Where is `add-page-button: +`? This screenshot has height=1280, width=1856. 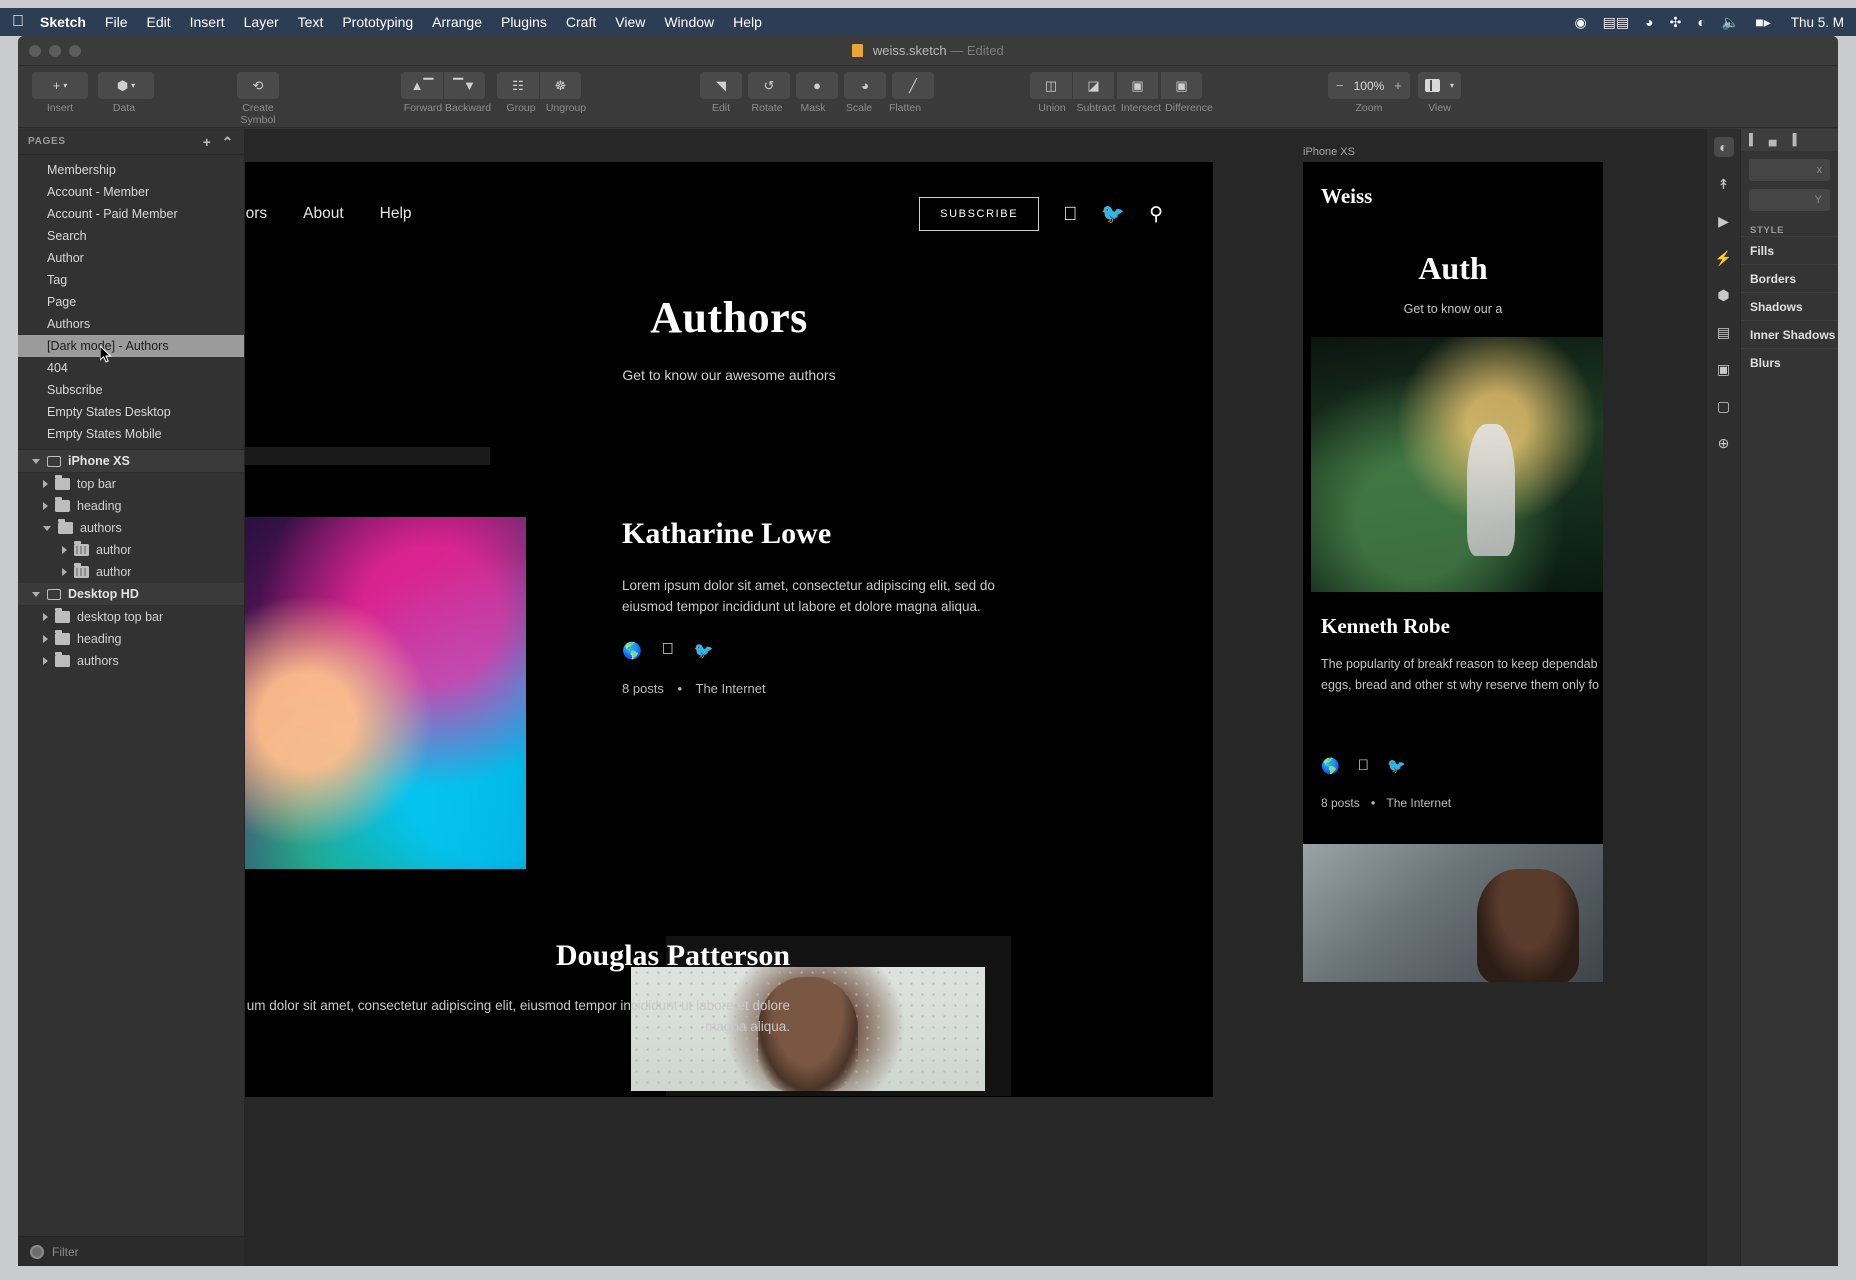 add-page-button: + is located at coordinates (207, 142).